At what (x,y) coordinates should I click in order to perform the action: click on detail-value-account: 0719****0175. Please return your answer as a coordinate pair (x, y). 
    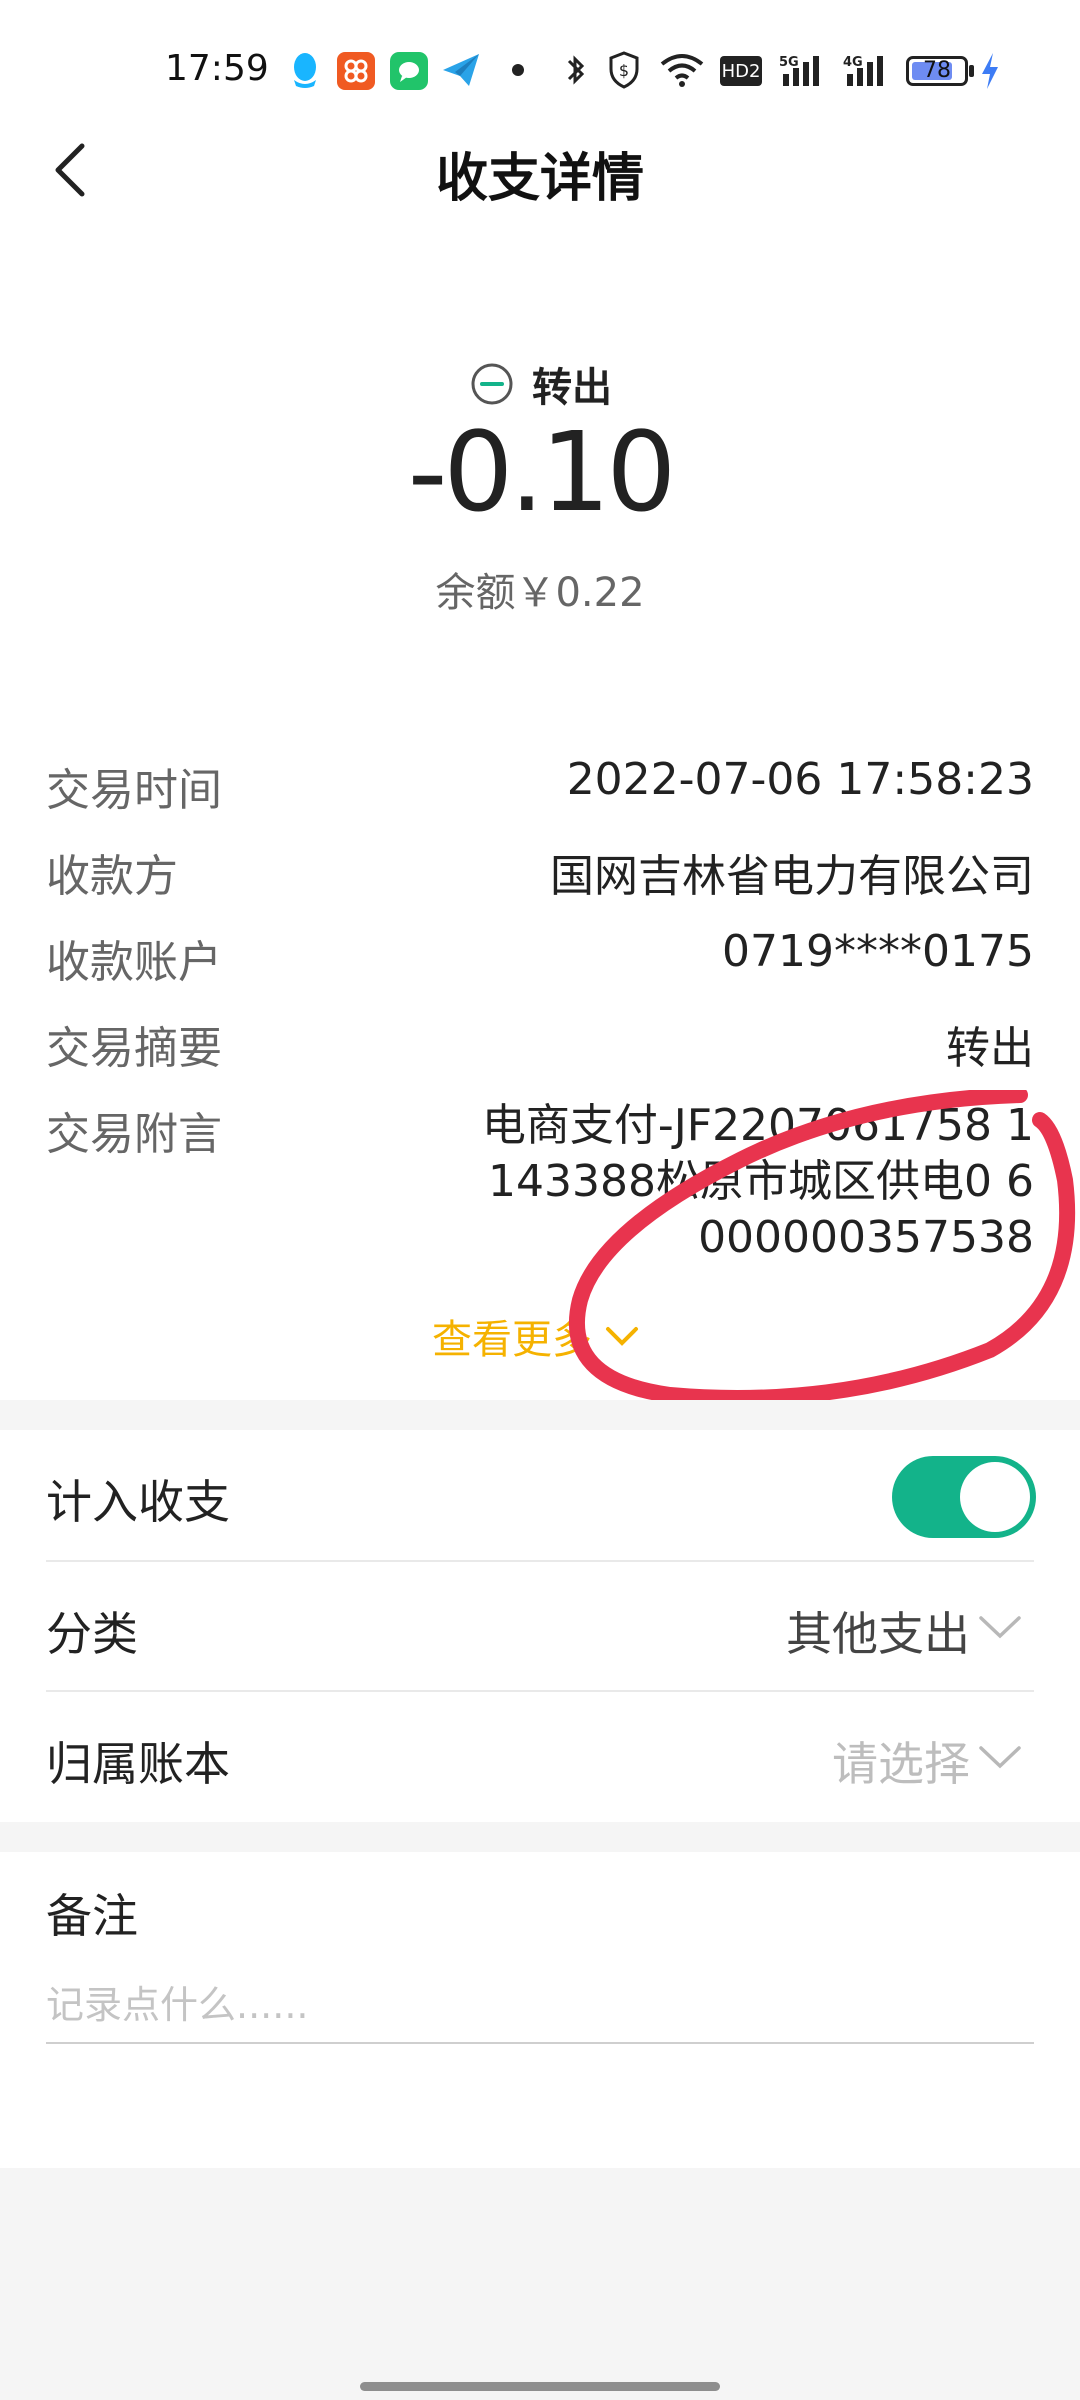
    Looking at the image, I should click on (878, 951).